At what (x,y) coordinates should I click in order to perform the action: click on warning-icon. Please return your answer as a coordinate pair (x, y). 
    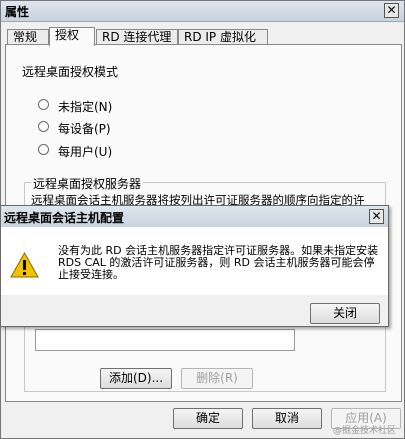
    Looking at the image, I should click on (24, 265).